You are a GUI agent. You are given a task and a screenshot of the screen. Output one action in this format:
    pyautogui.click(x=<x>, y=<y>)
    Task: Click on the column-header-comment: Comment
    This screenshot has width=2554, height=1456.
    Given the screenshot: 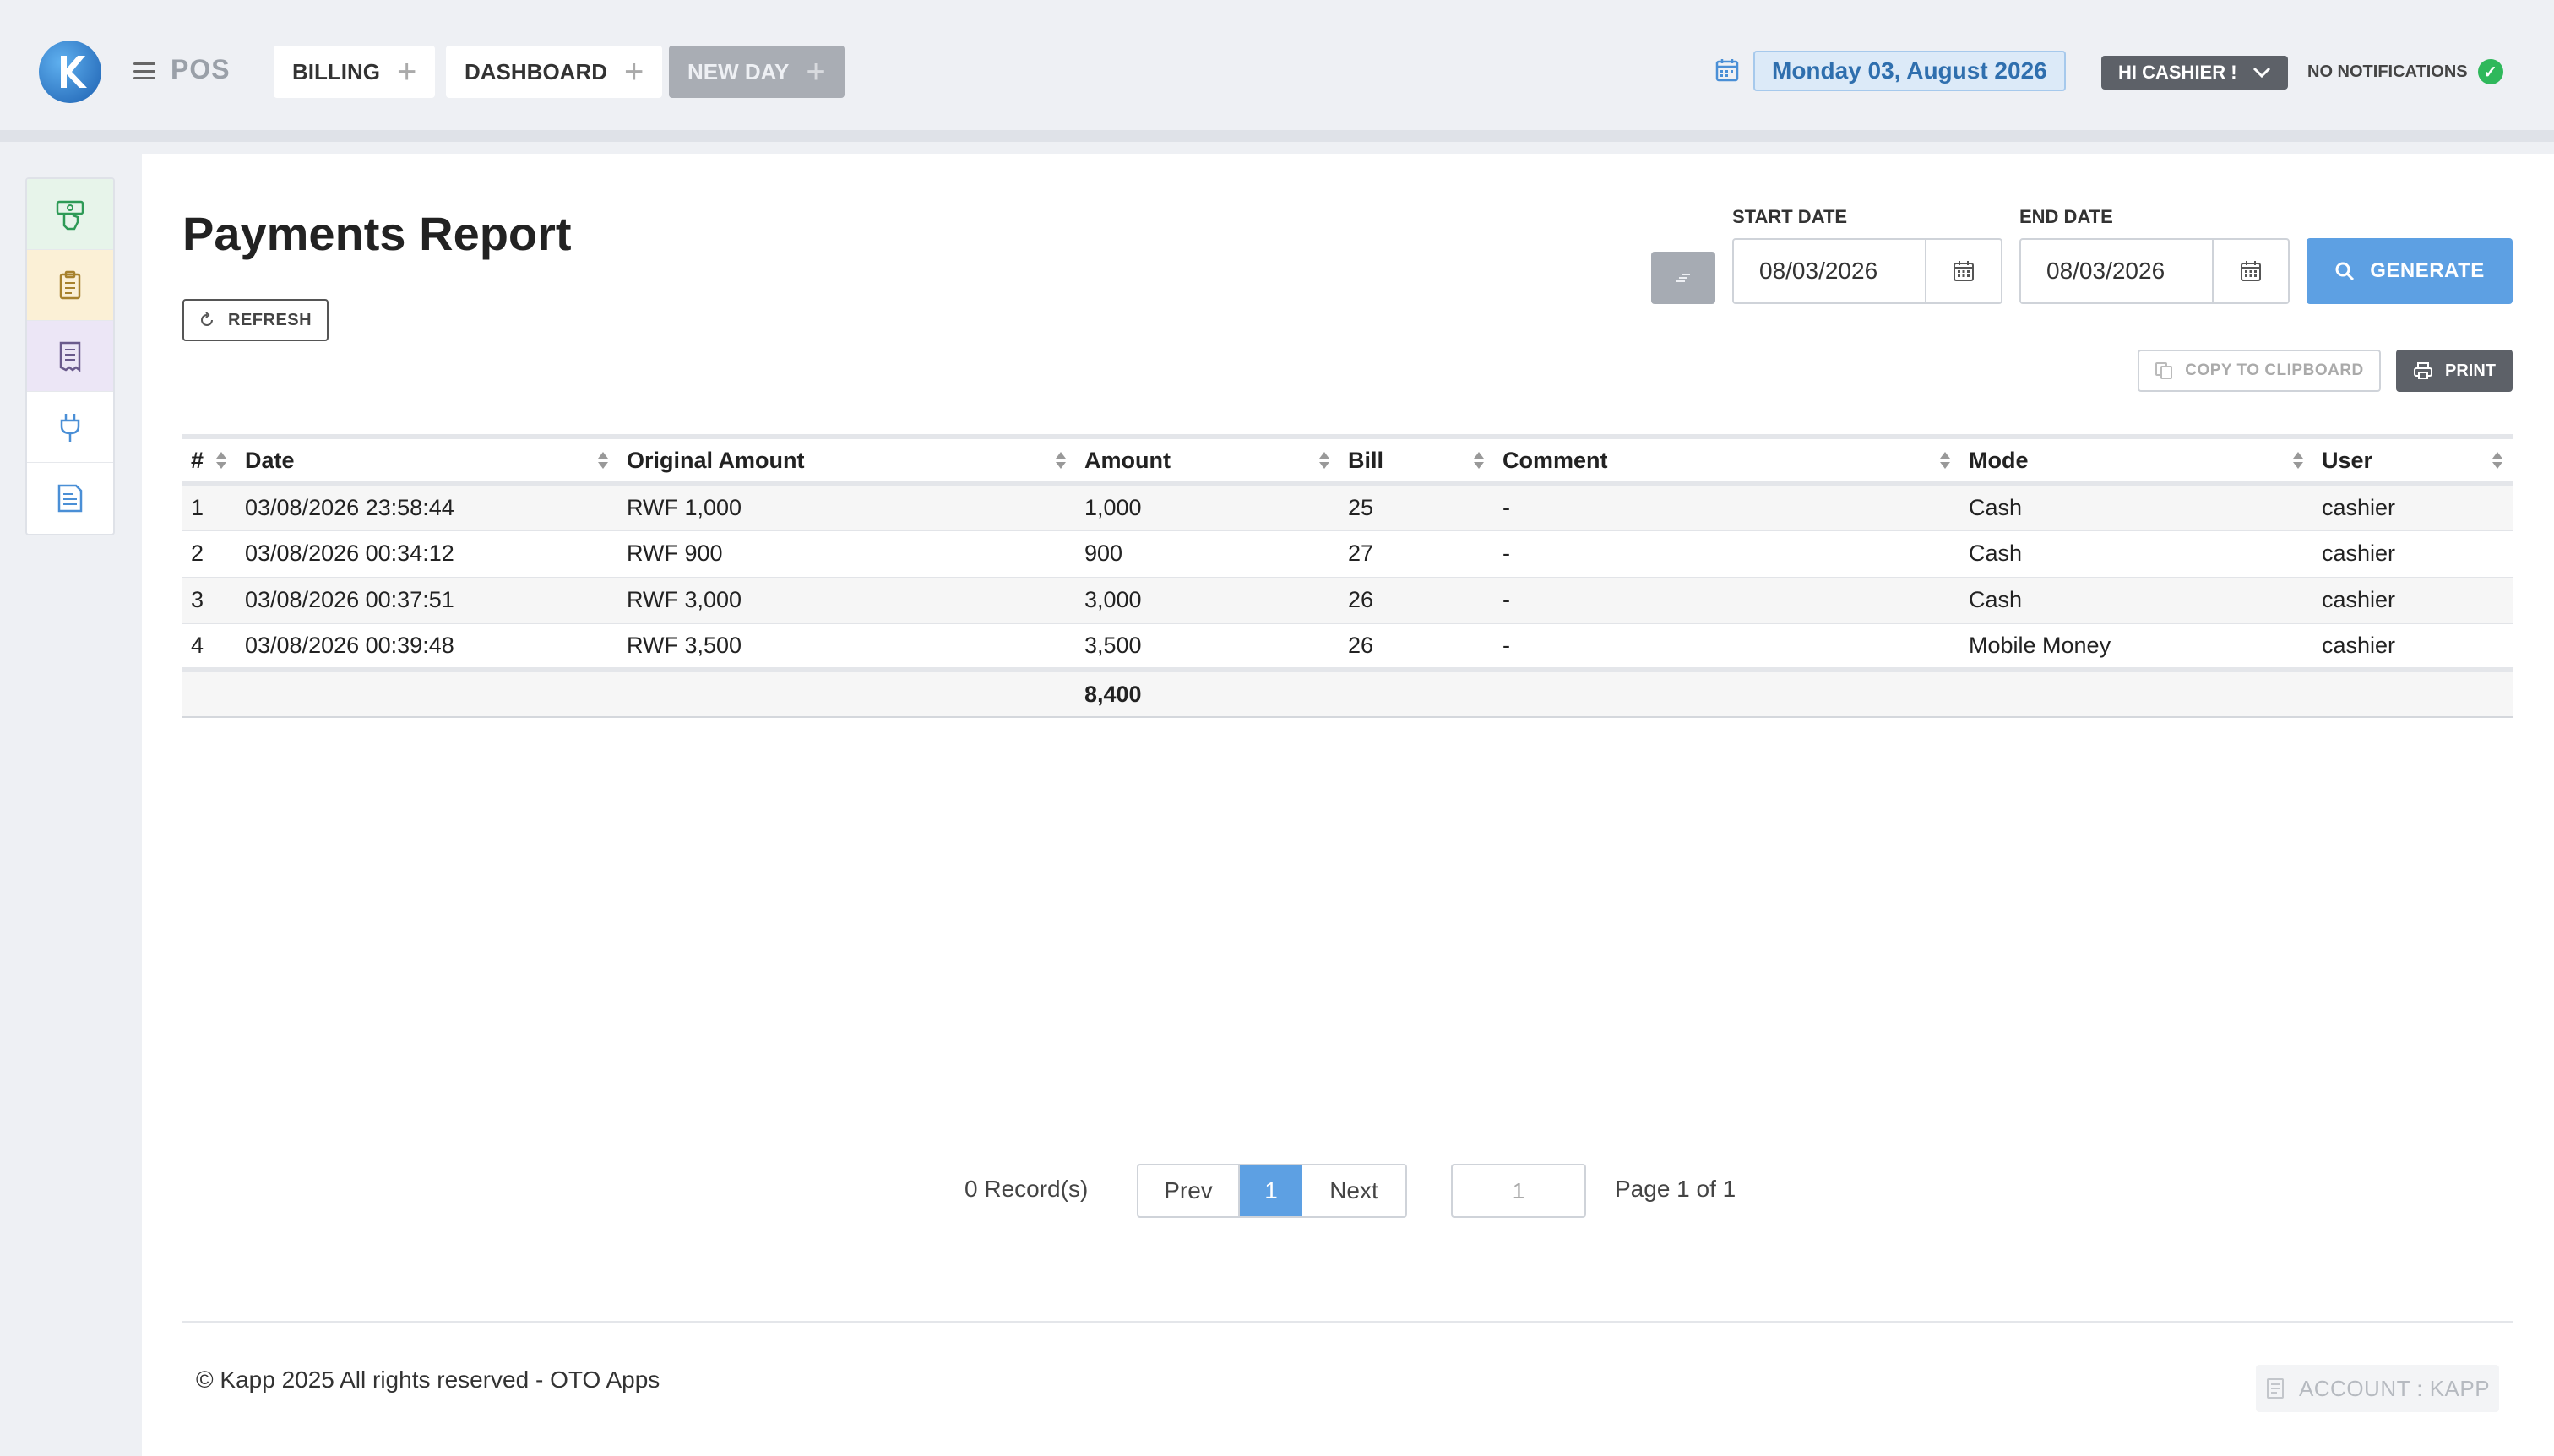 What is the action you would take?
    pyautogui.click(x=1727, y=461)
    